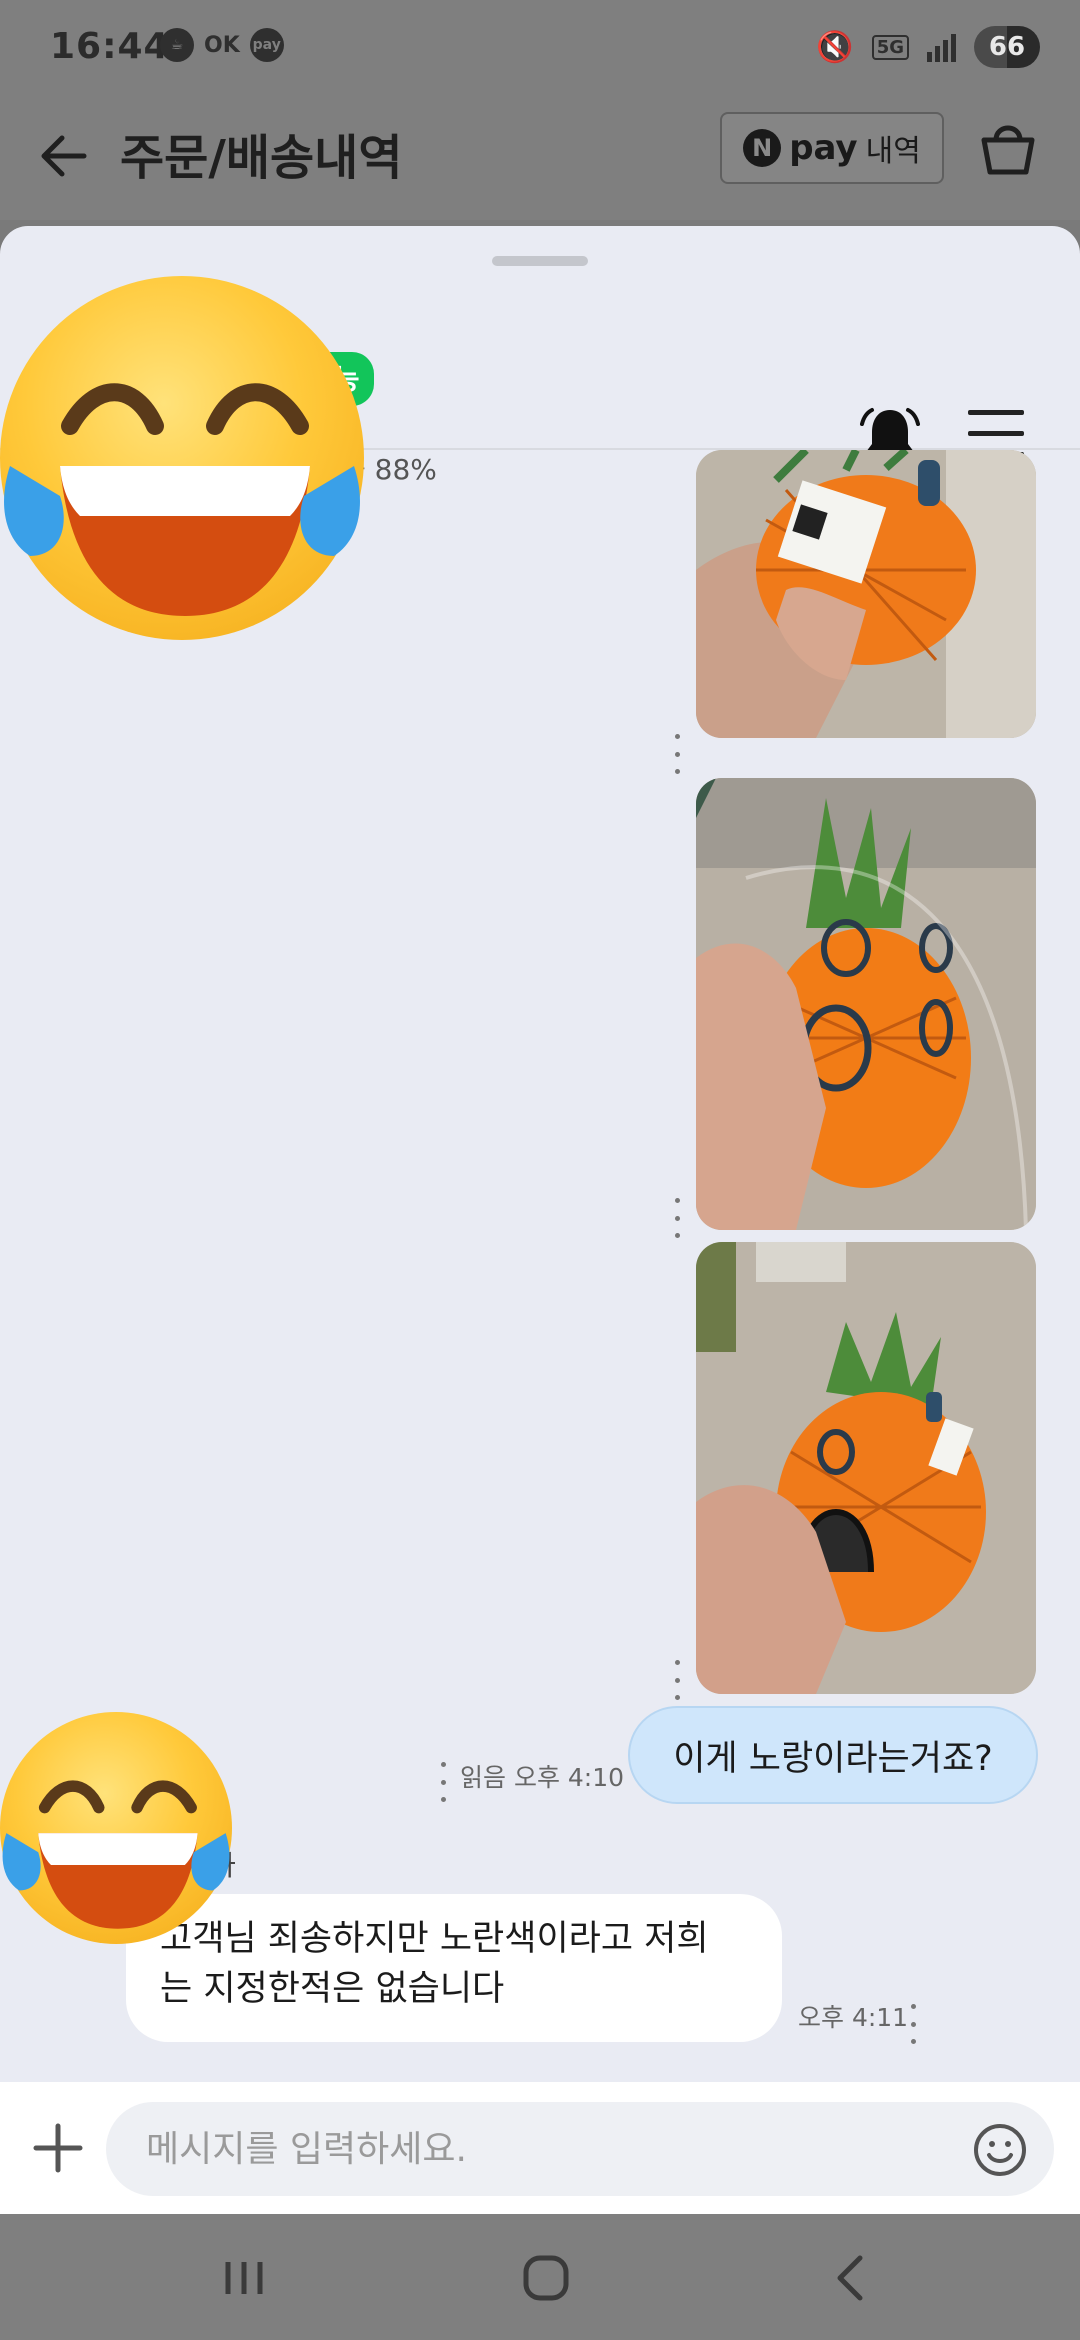  What do you see at coordinates (540, 48) in the screenshot?
I see `status-bar: 16:44 ☕ OK pay 🔇 5G 66` at bounding box center [540, 48].